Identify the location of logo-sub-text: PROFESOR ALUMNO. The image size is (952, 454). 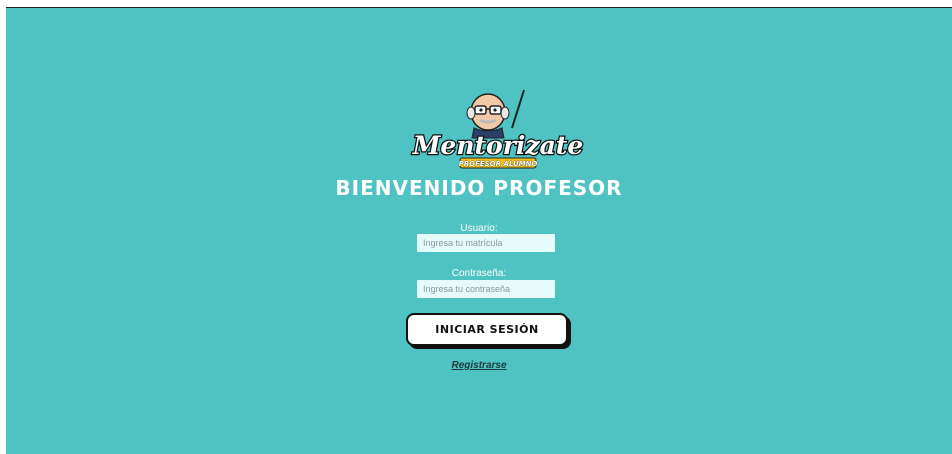
(498, 164).